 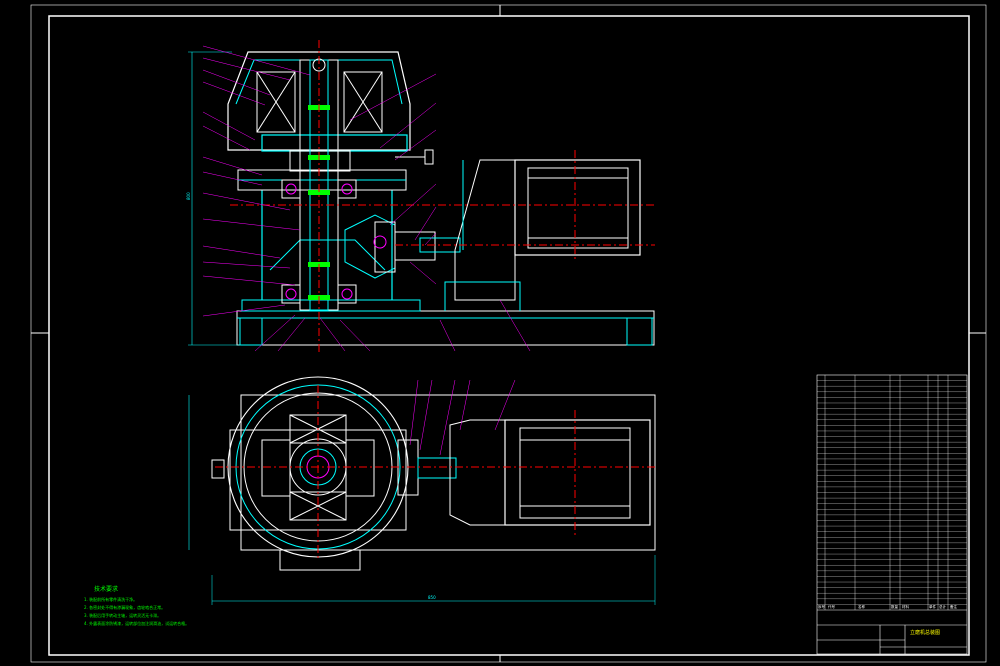 What do you see at coordinates (111, 599) in the screenshot?
I see `technical-note-1: 1. 装配前所有零件清洗干净。` at bounding box center [111, 599].